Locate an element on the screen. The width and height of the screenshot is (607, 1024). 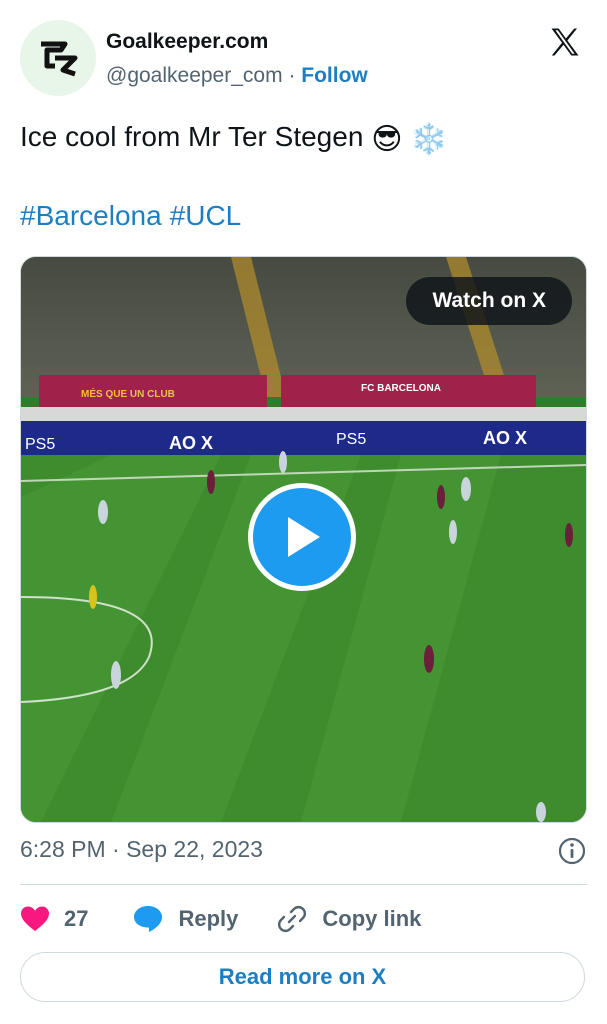
author-handle: @goalkeeper_com is located at coordinates (194, 75).